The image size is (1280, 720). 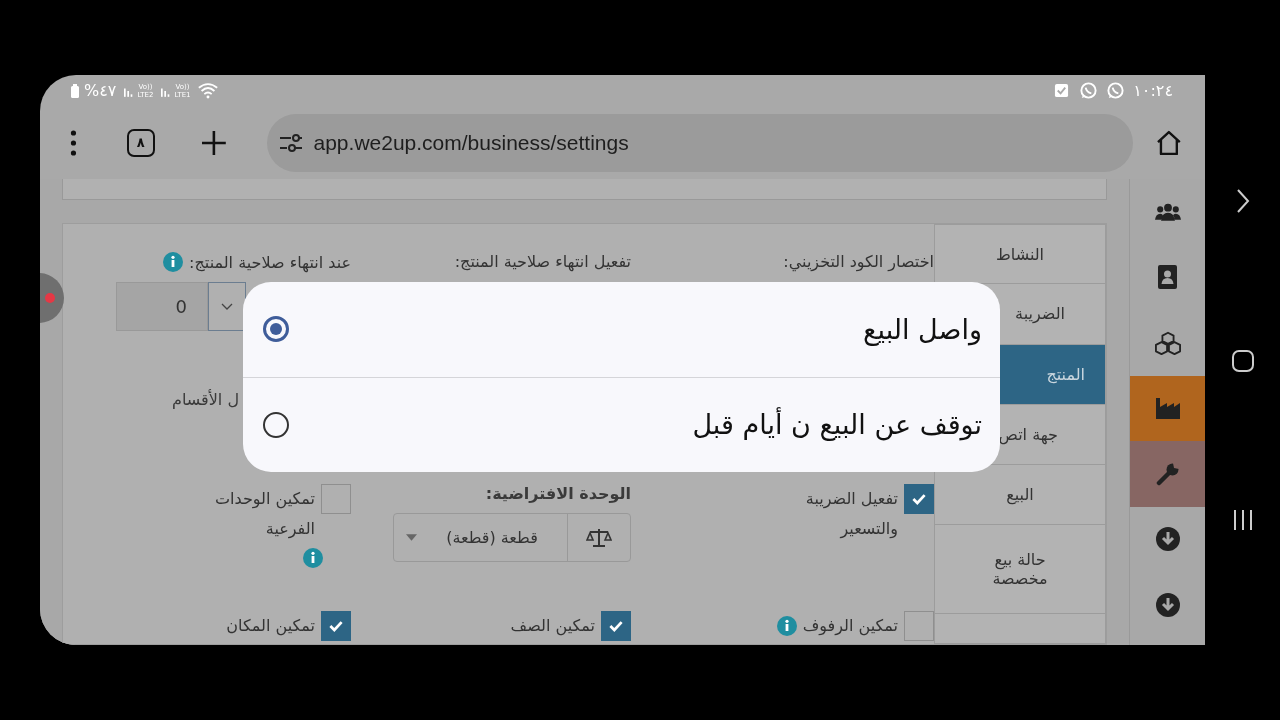 I want to click on settings-tab: البيع, so click(x=1020, y=495).